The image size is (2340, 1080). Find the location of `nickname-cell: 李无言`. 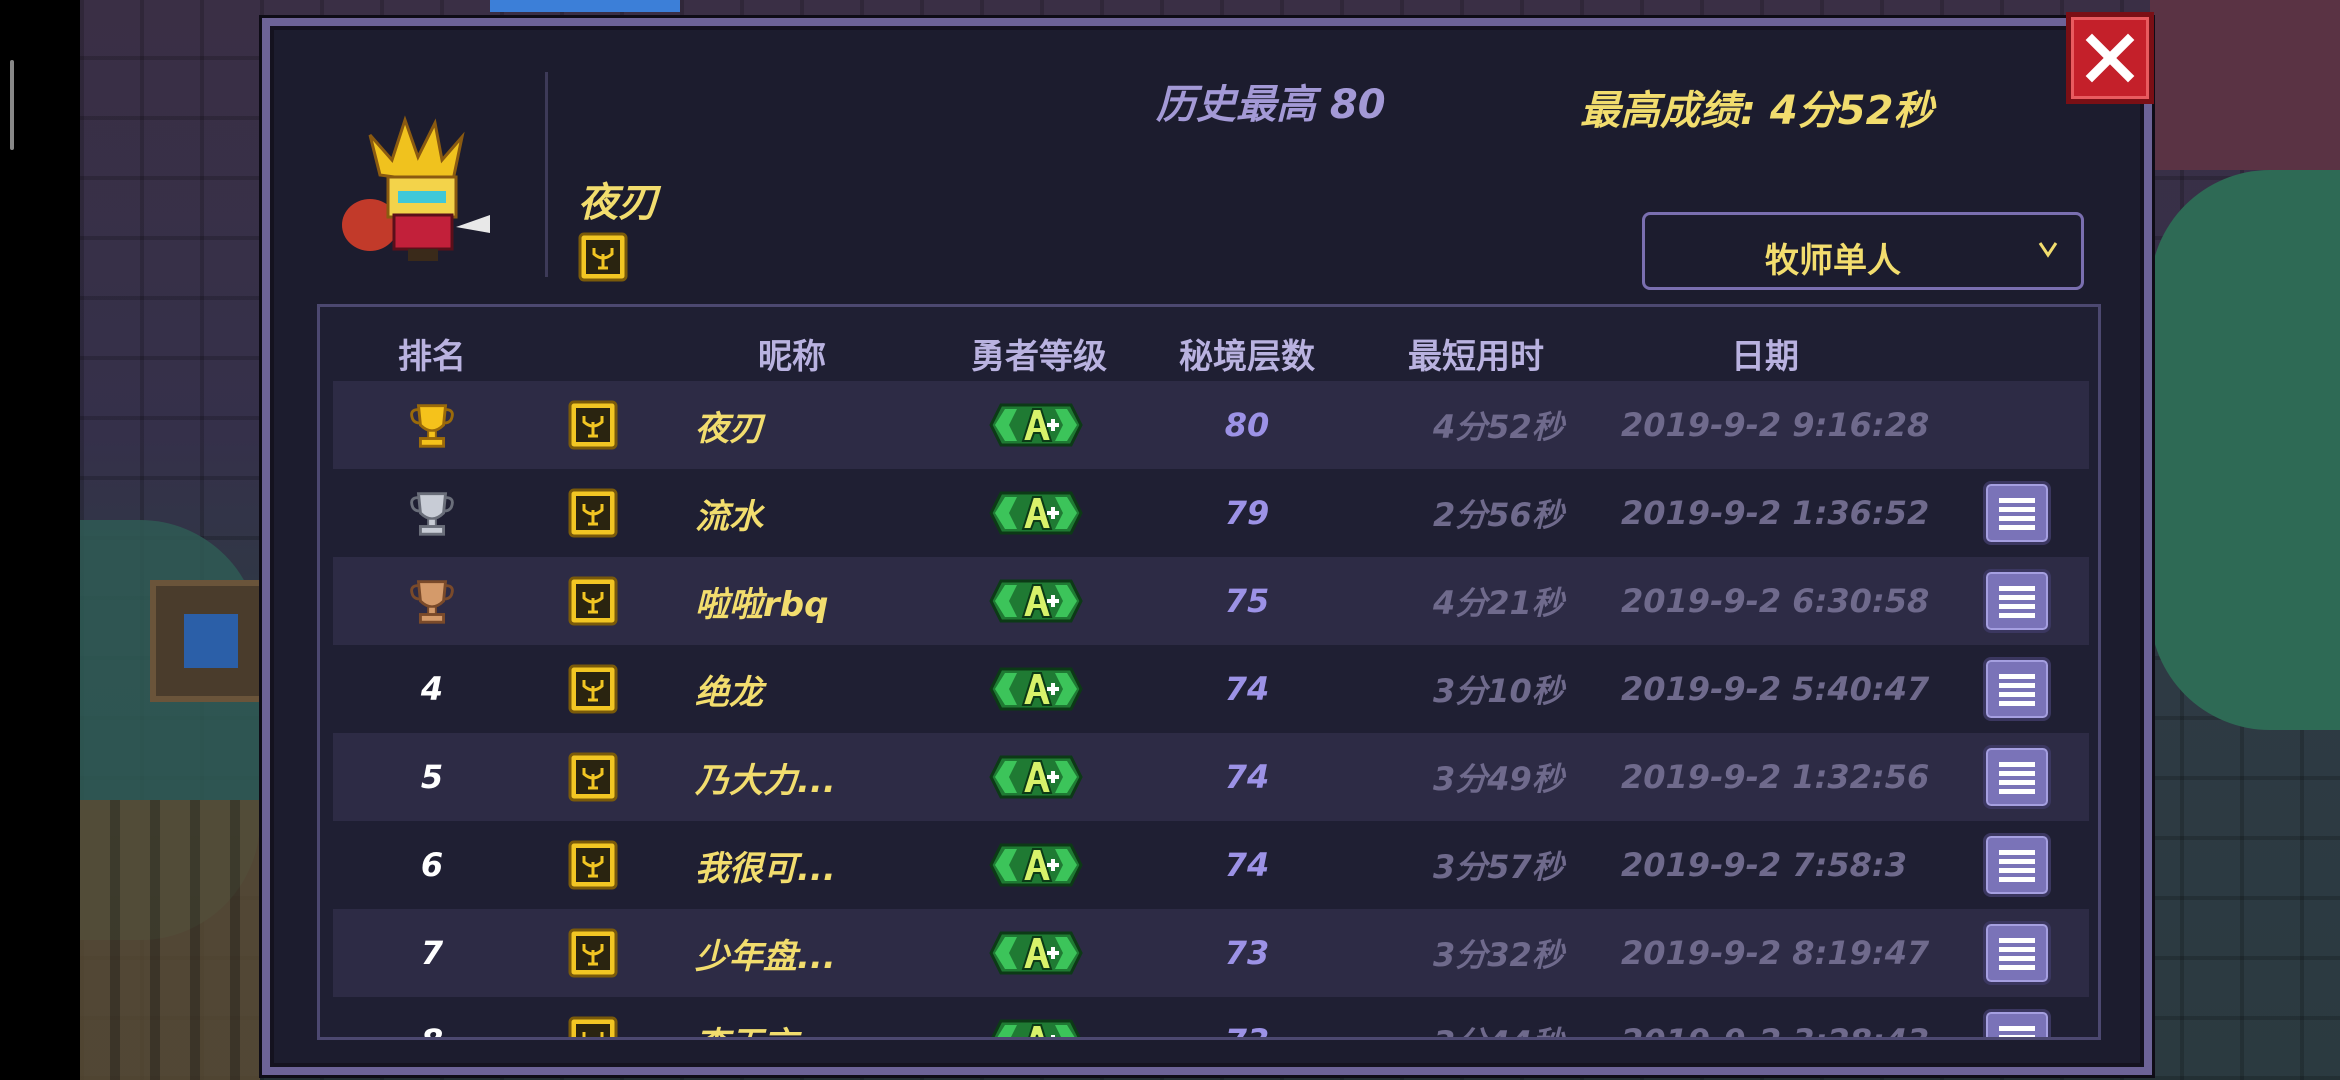

nickname-cell: 李无言 is located at coordinates (746, 1017).